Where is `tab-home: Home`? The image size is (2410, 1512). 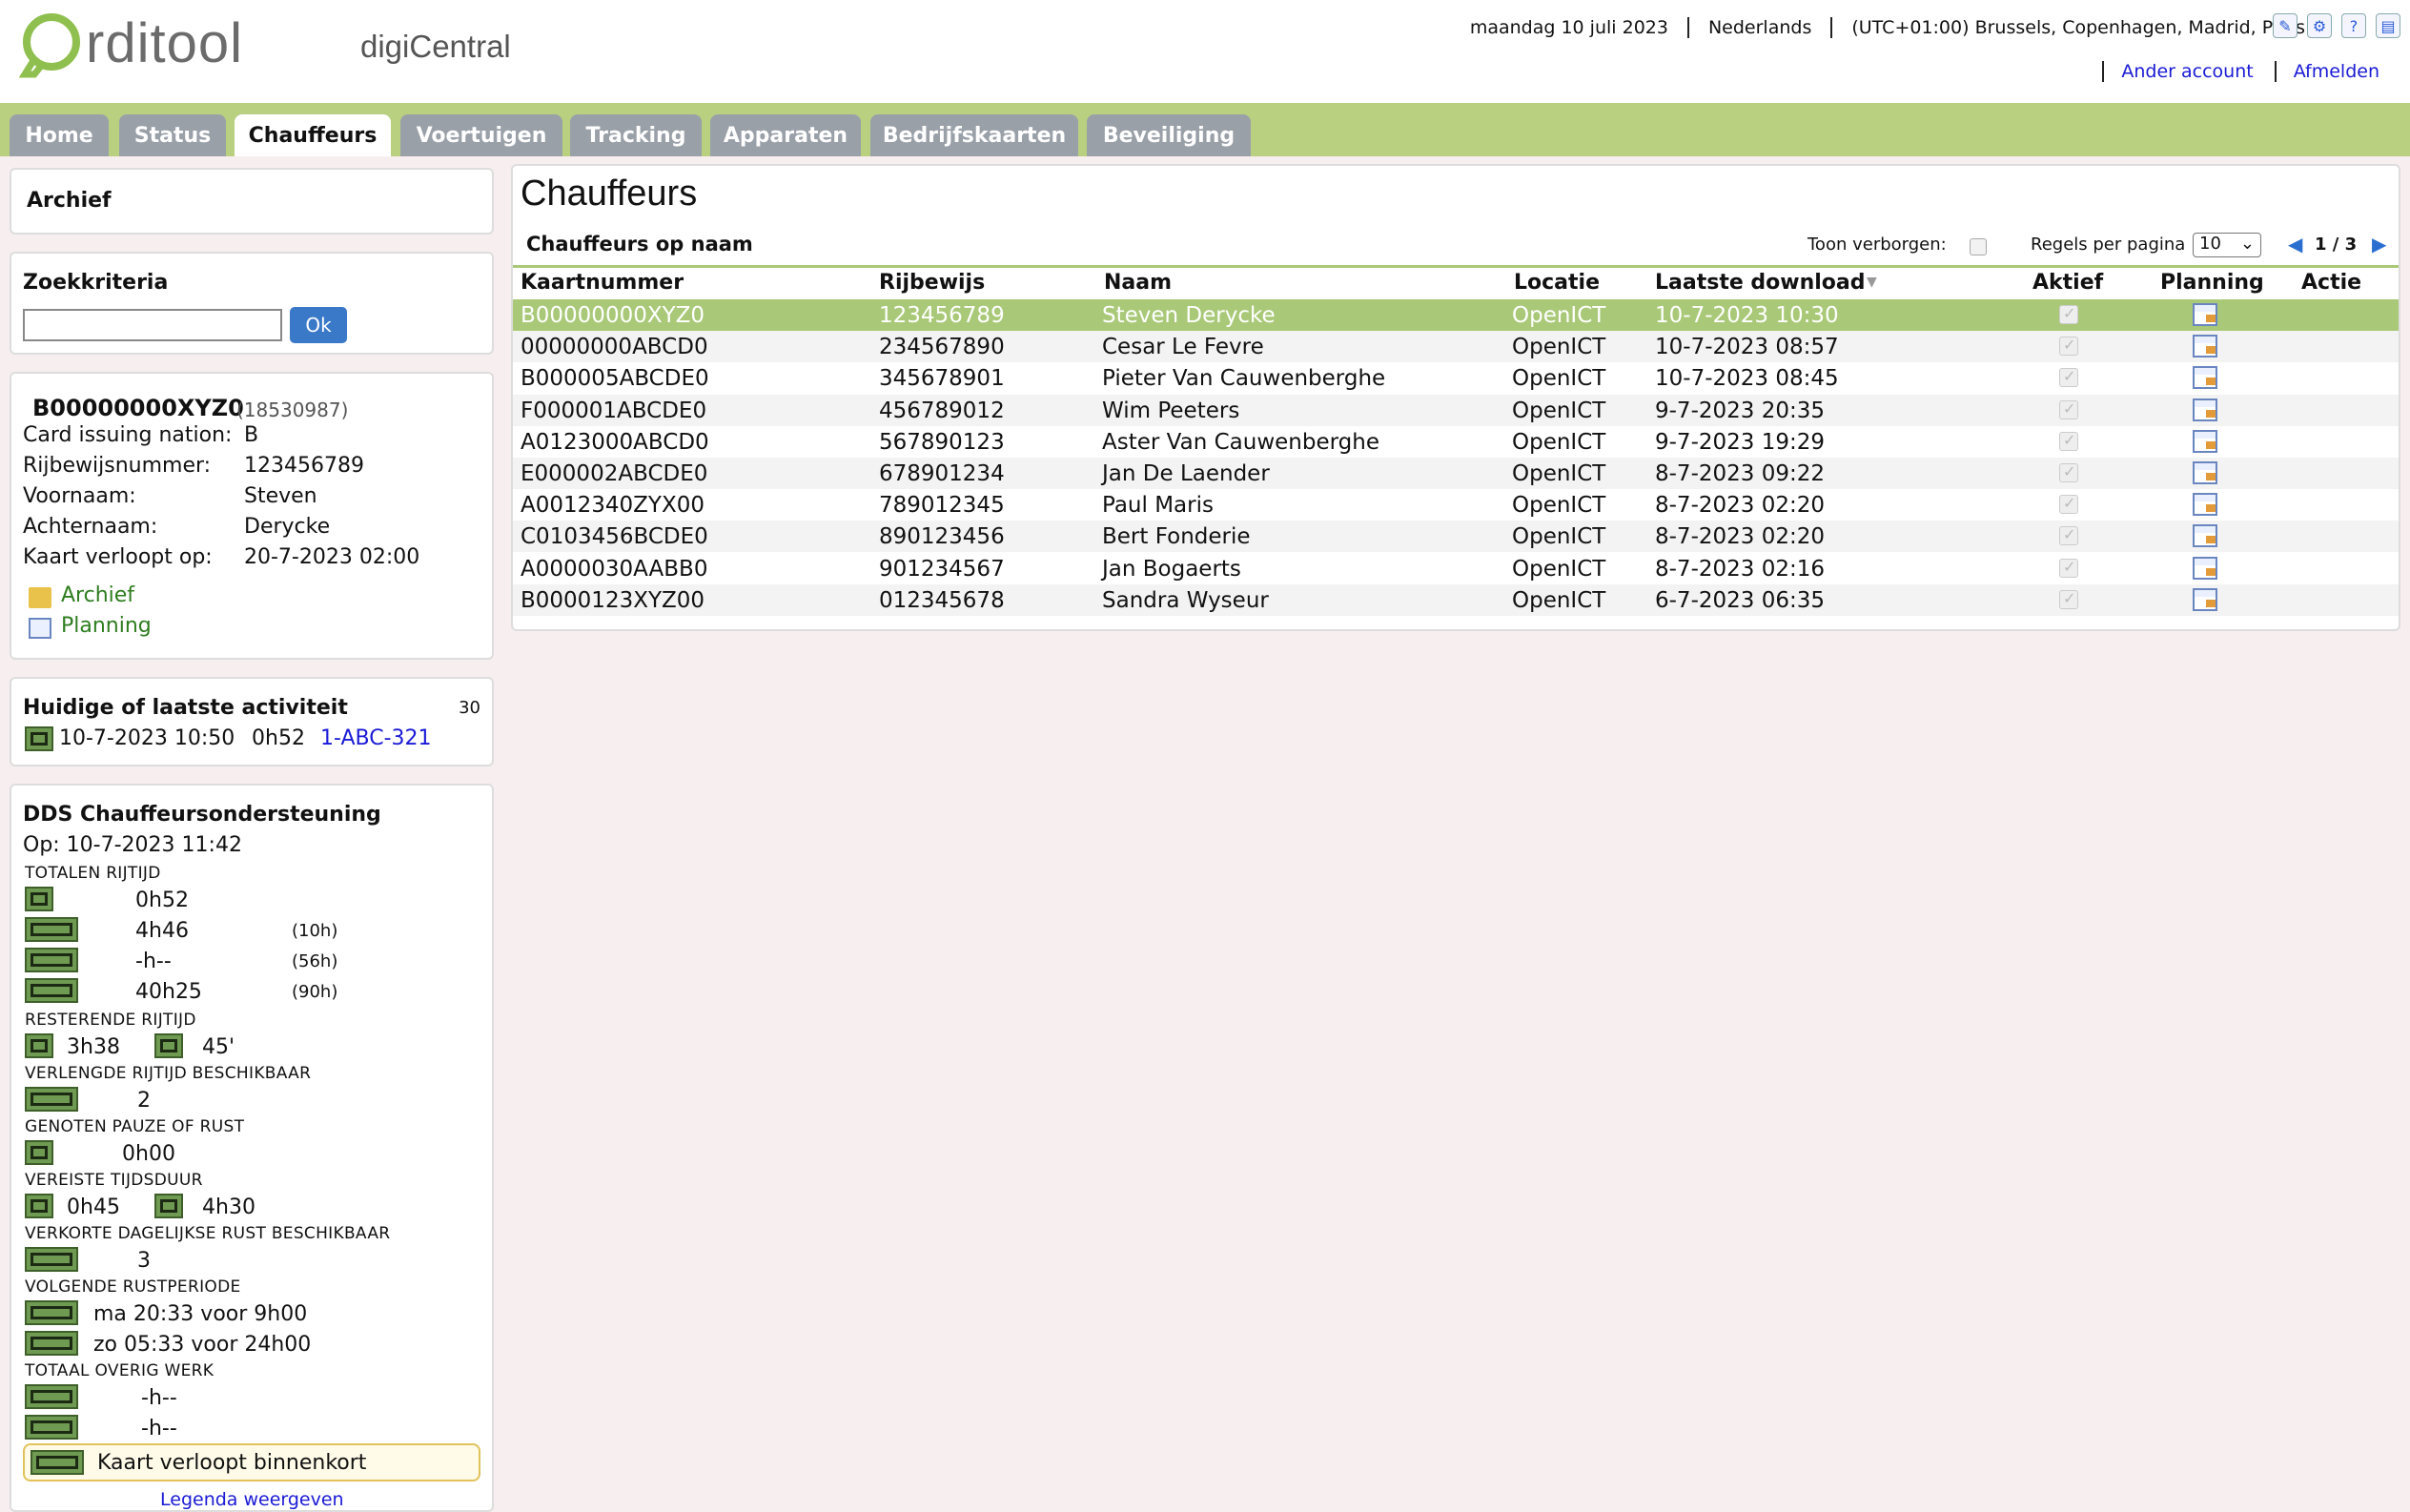 tab-home: Home is located at coordinates (60, 135).